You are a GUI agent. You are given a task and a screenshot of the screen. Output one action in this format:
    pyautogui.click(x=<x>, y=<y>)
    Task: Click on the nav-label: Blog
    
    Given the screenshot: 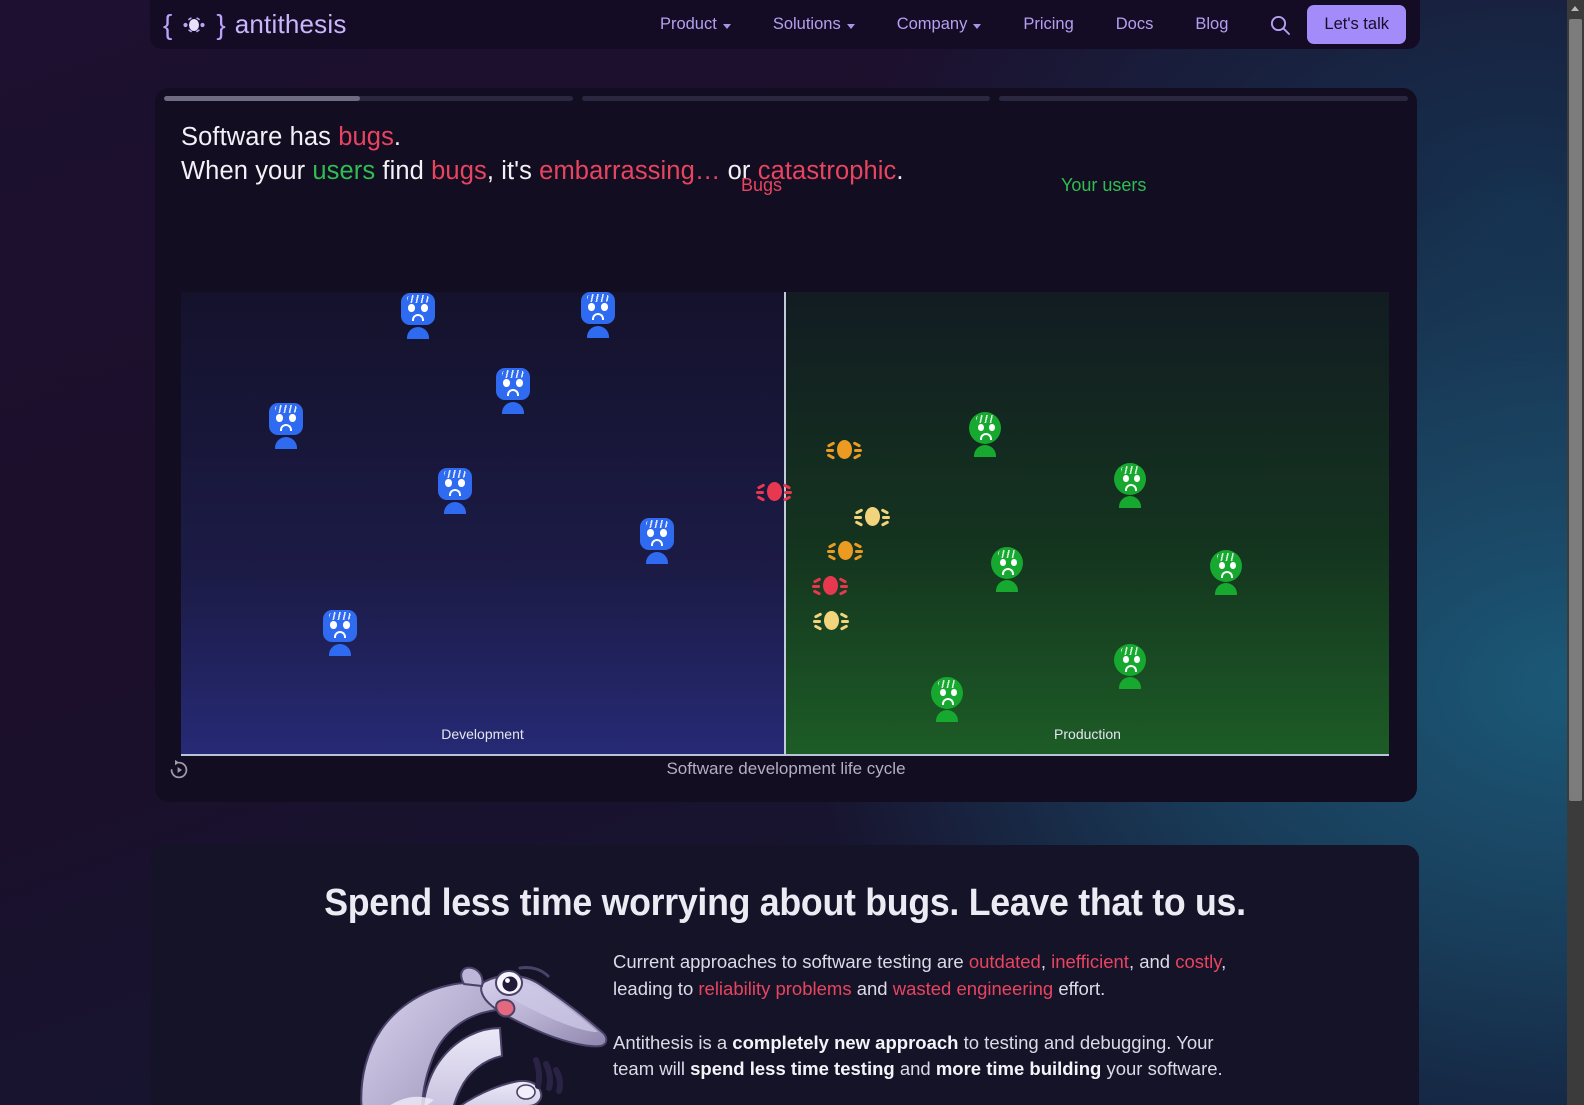 What is the action you would take?
    pyautogui.click(x=1212, y=24)
    